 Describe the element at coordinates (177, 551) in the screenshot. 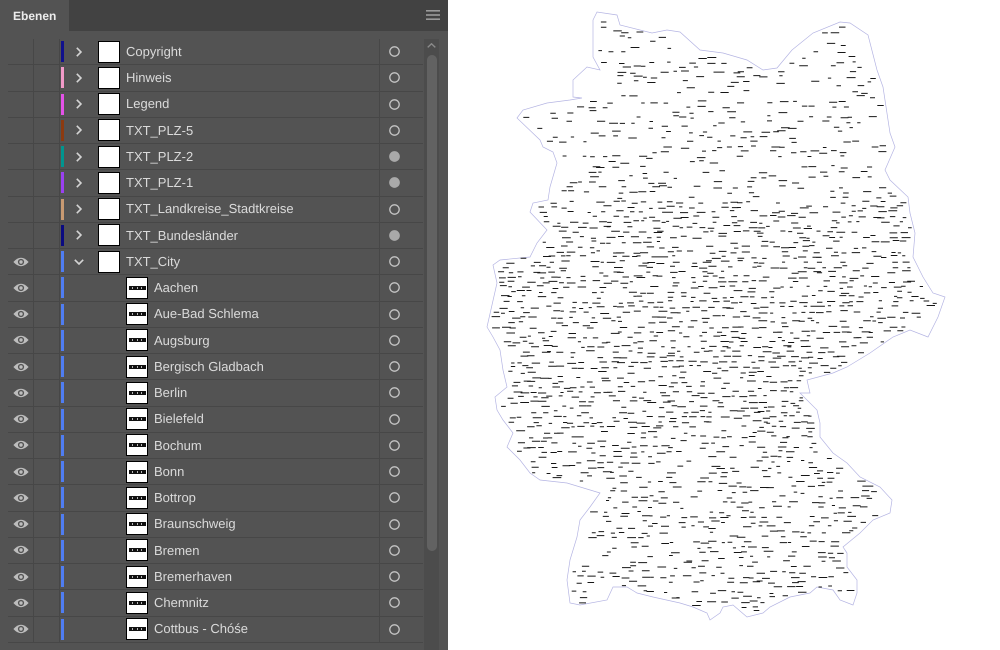

I see `layer-name: Bremen` at that location.